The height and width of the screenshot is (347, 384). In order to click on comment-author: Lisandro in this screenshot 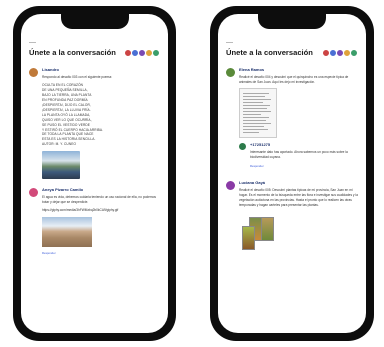, I will do `click(101, 69)`.